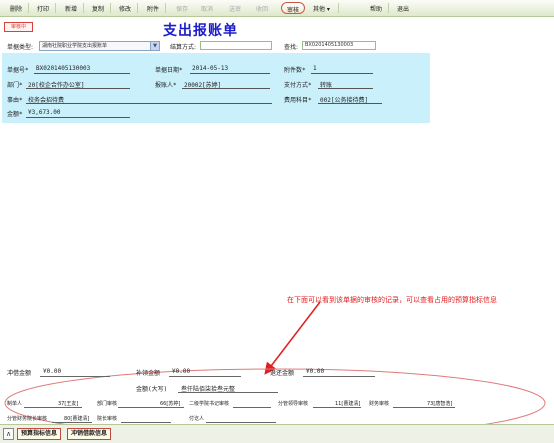  Describe the element at coordinates (170, 403) in the screenshot. I see `dept-audit-field: 66[苏婷]` at that location.